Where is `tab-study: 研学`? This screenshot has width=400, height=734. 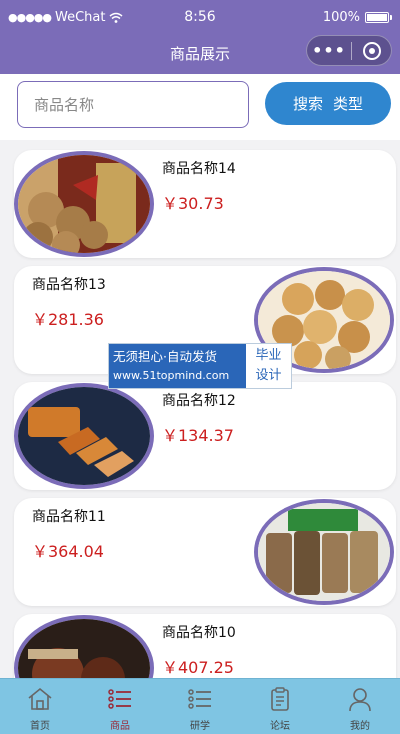 tab-study: 研学 is located at coordinates (200, 706).